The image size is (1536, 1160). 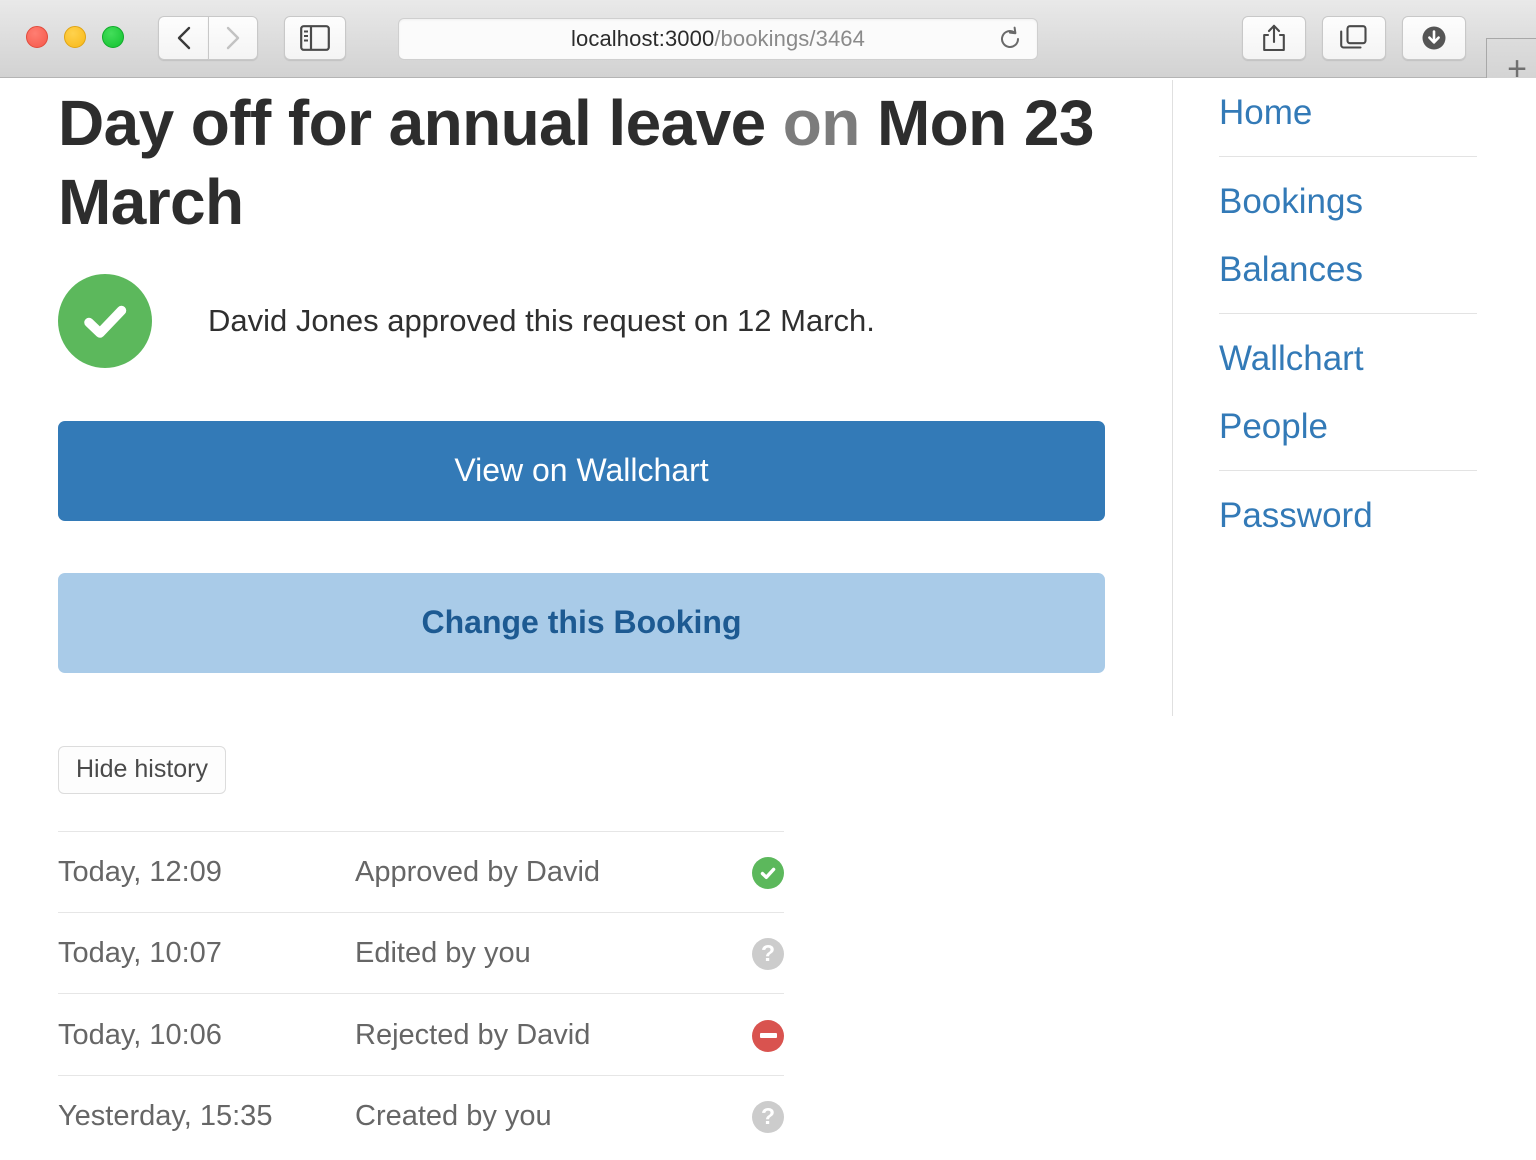 I want to click on table-row: Yesterday, 15:35 Created by you ?, so click(x=421, y=1115).